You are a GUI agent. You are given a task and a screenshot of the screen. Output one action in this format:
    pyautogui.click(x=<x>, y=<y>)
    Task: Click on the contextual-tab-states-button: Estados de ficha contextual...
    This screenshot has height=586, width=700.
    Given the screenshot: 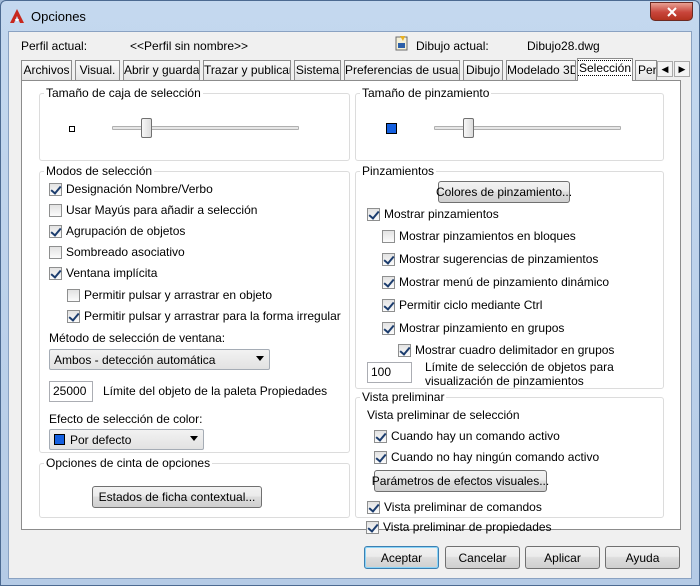 What is the action you would take?
    pyautogui.click(x=177, y=497)
    